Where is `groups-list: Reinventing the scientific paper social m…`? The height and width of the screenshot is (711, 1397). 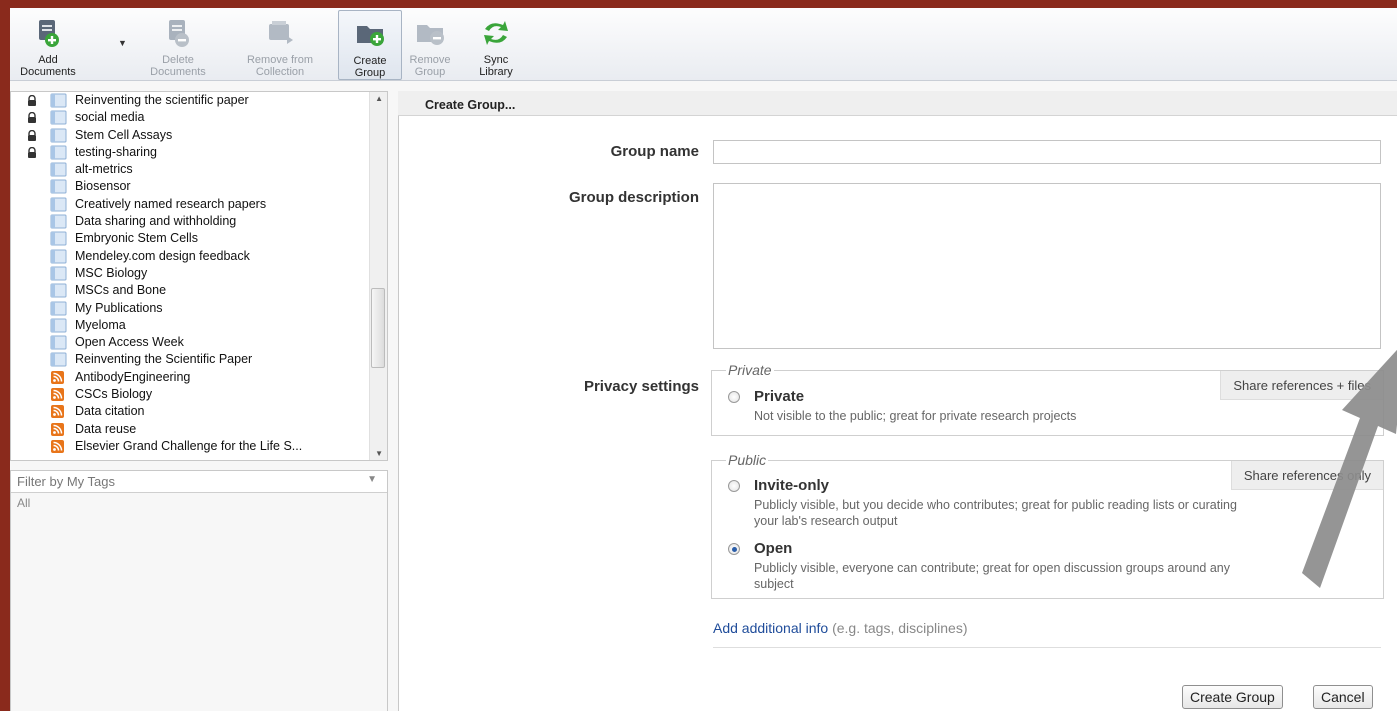
groups-list: Reinventing the scientific paper social m… is located at coordinates (199, 276).